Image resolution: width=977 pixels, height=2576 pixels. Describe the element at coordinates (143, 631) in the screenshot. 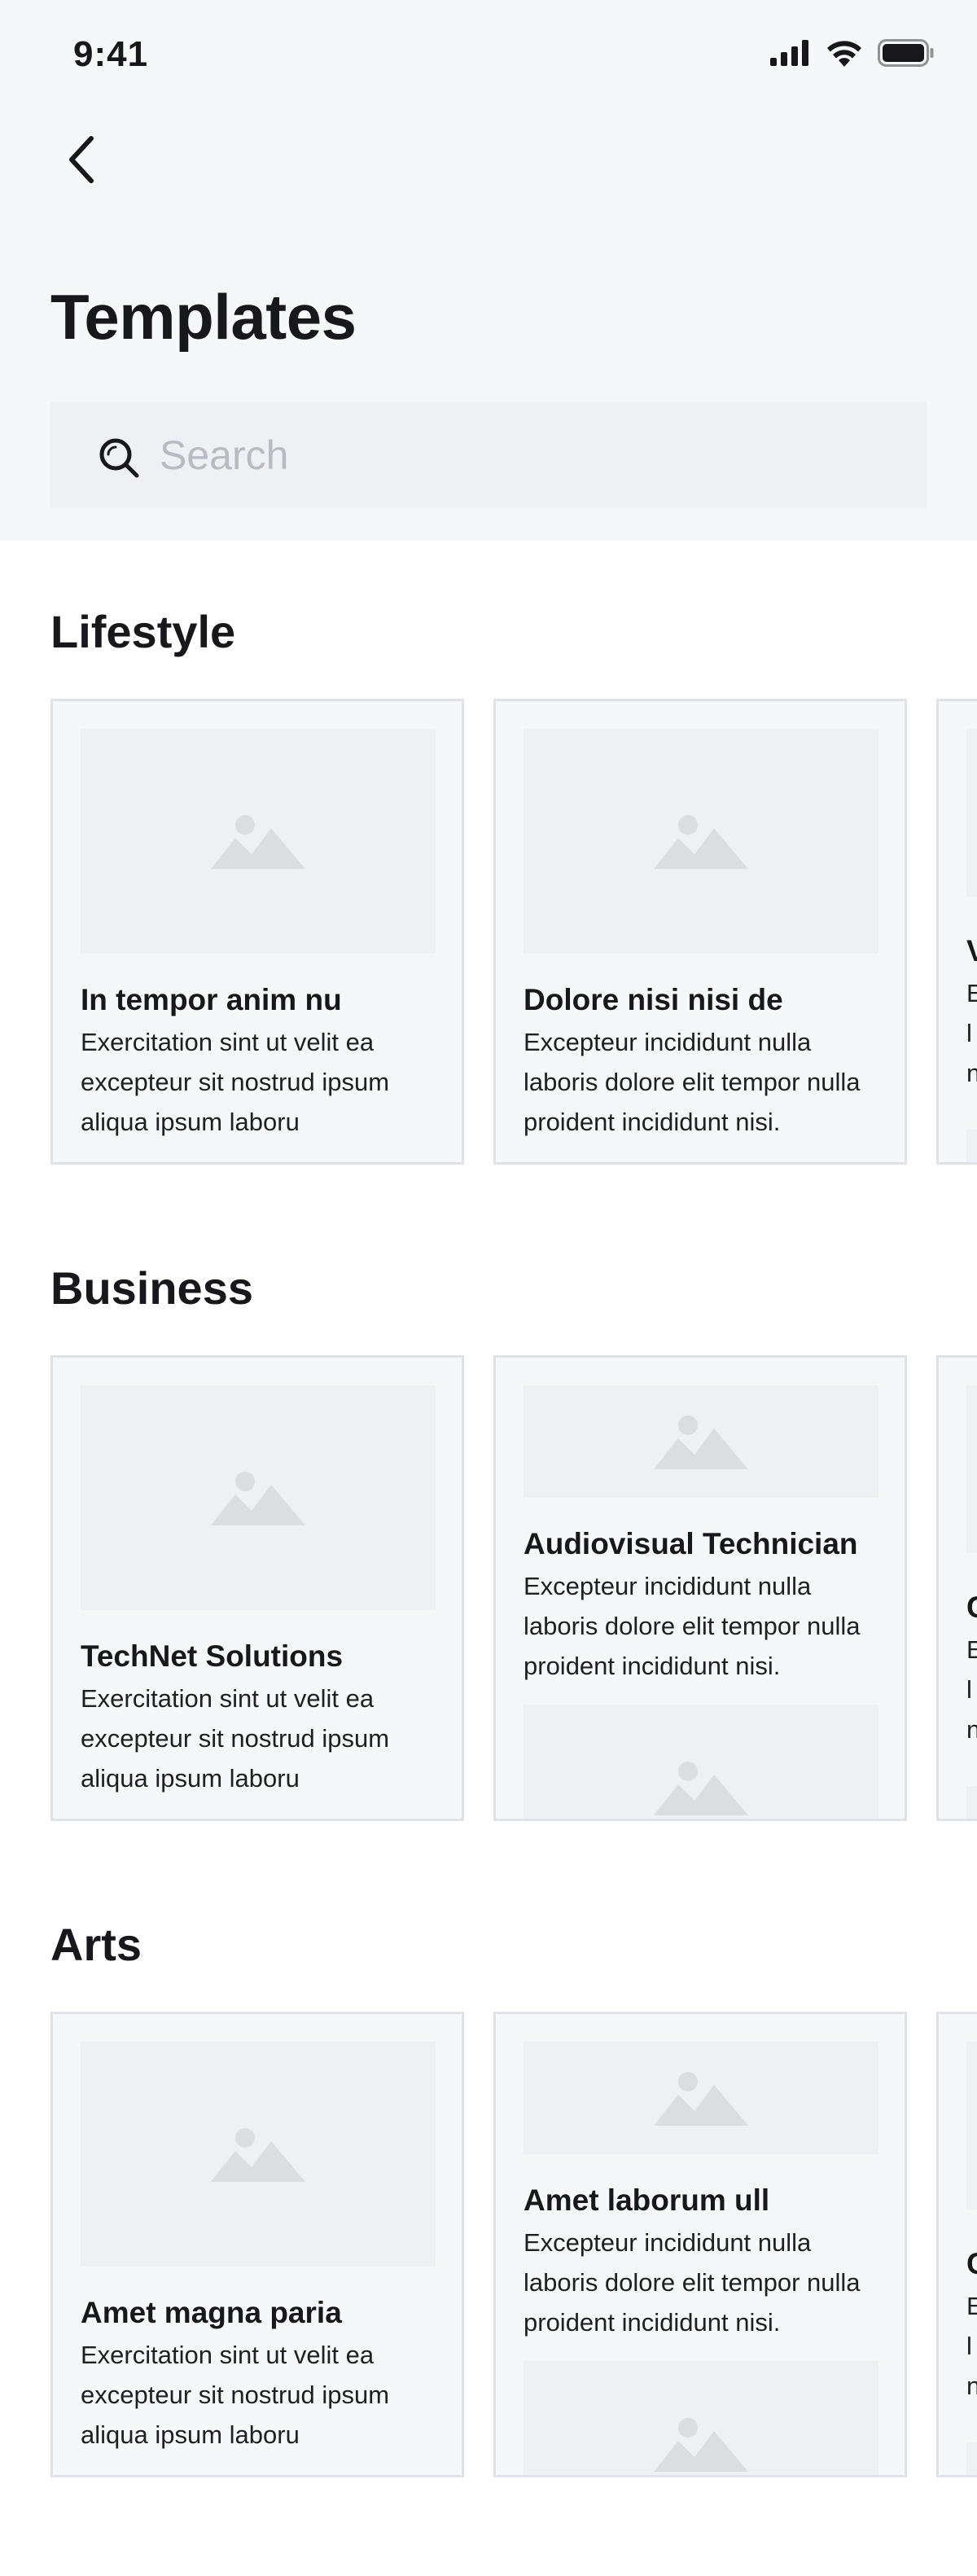

I see `section-title: Lifestyle` at that location.